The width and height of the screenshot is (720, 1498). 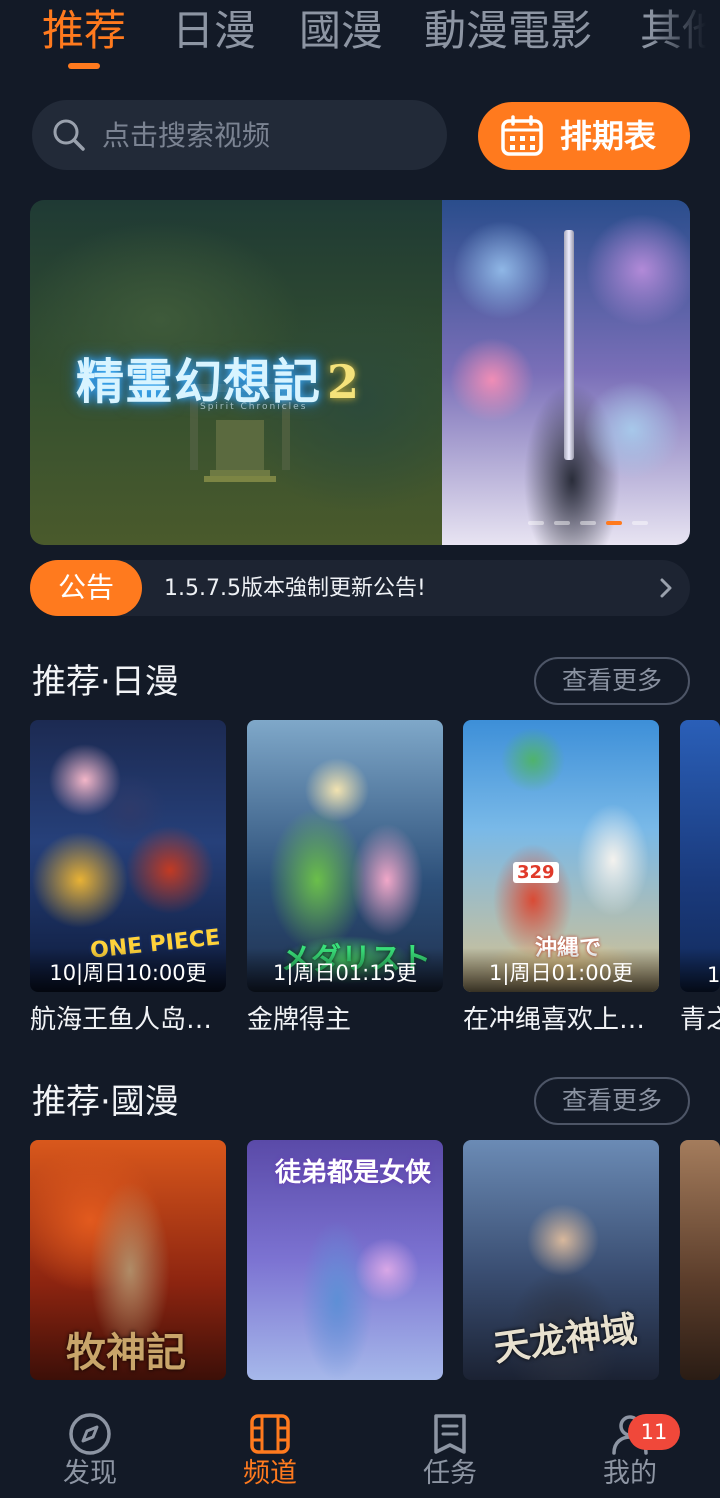 I want to click on schedule-button: 排期表, so click(x=584, y=136).